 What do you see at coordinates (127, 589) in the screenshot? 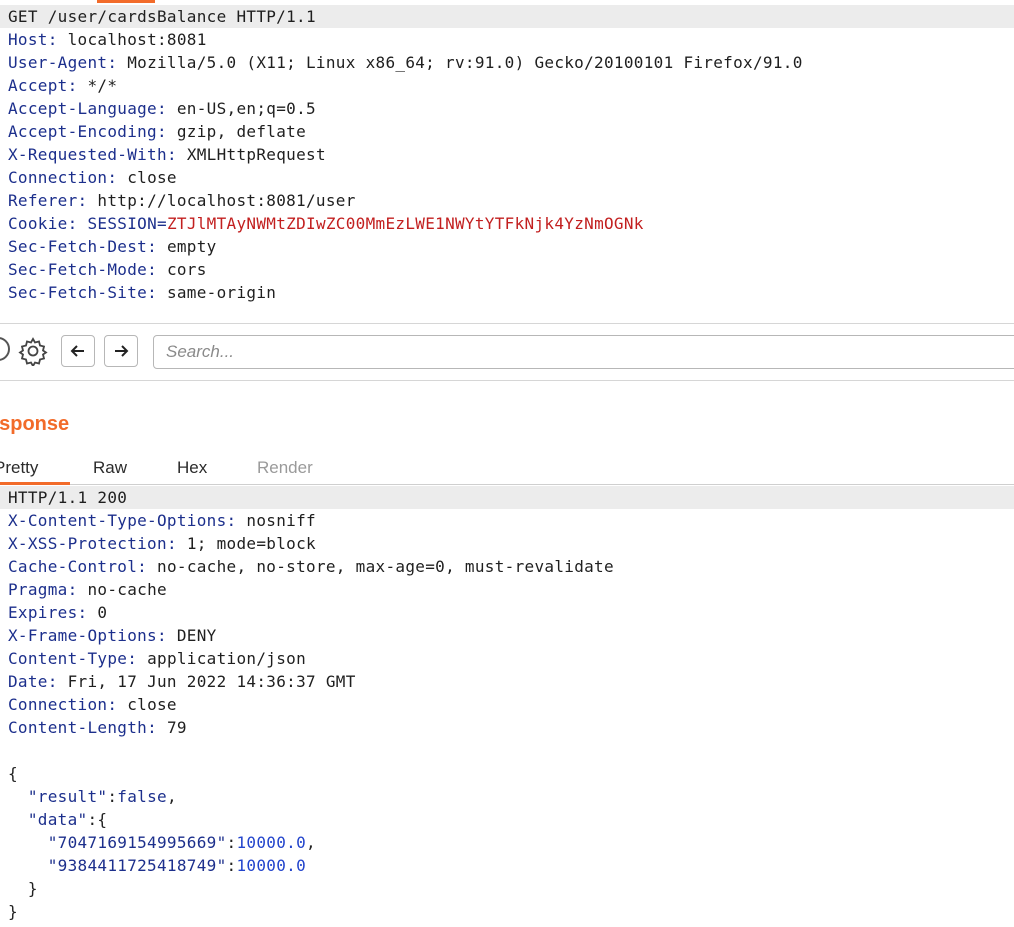
I see `header-value: no-cache` at bounding box center [127, 589].